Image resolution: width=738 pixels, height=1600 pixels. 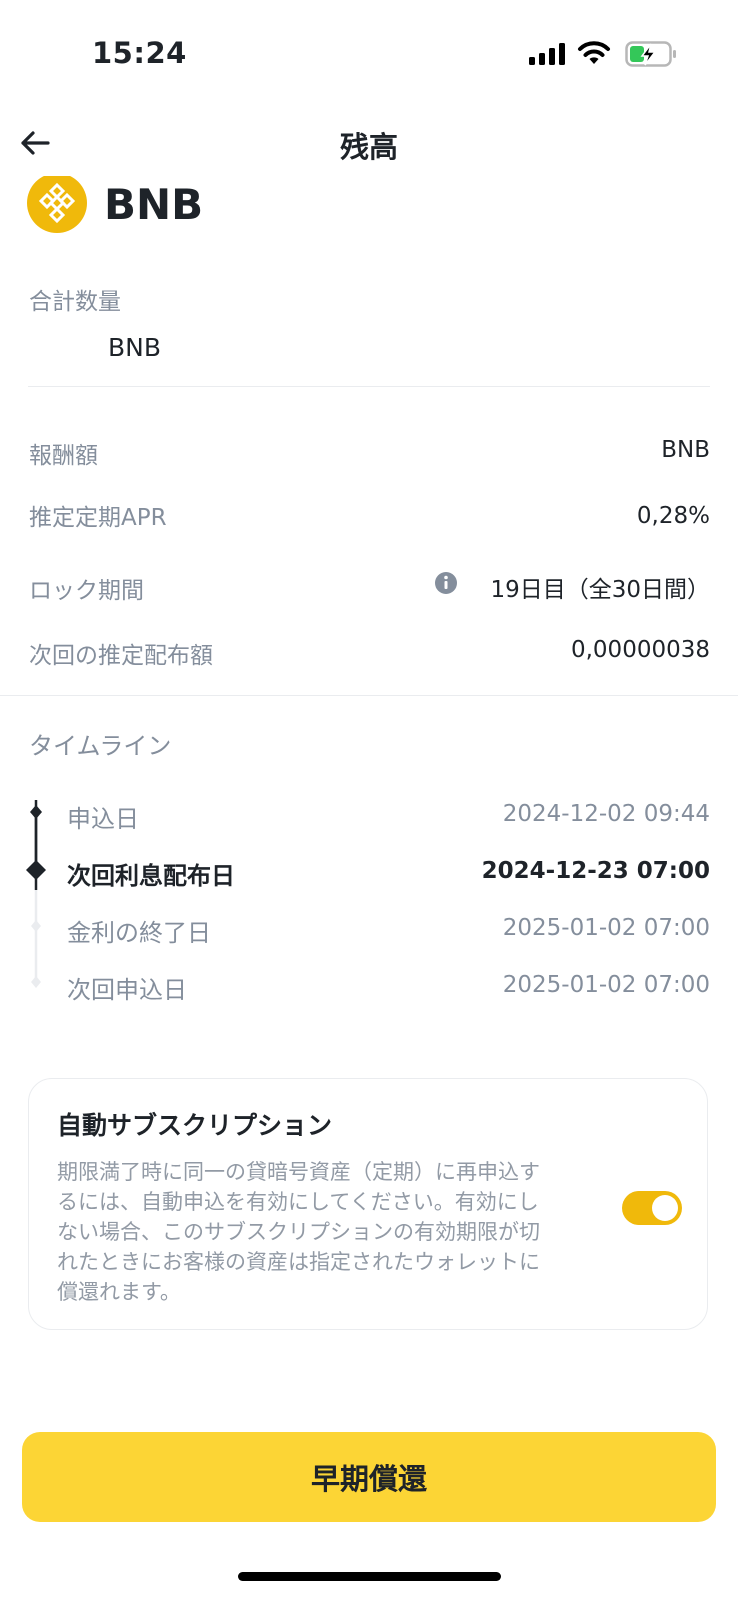 What do you see at coordinates (100, 746) in the screenshot?
I see `timeline-title: タイムライン` at bounding box center [100, 746].